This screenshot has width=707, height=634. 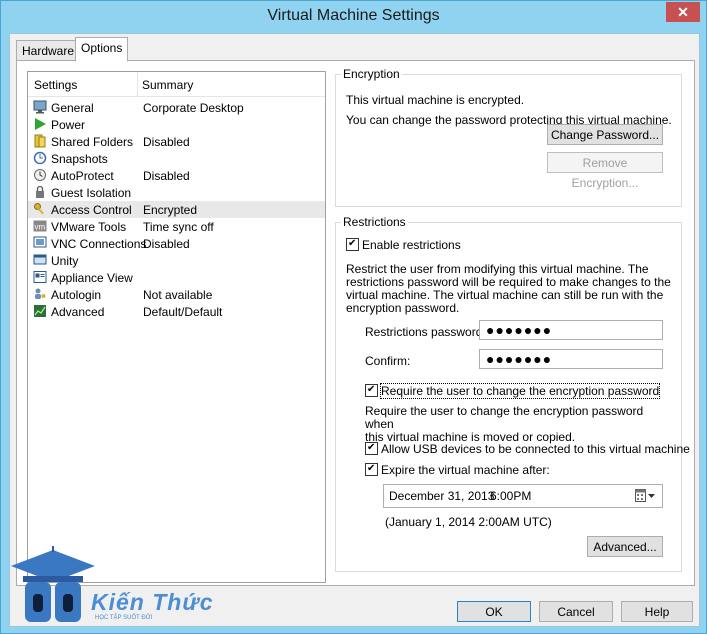 What do you see at coordinates (92, 142) in the screenshot?
I see `list-item-label: Shared Folders` at bounding box center [92, 142].